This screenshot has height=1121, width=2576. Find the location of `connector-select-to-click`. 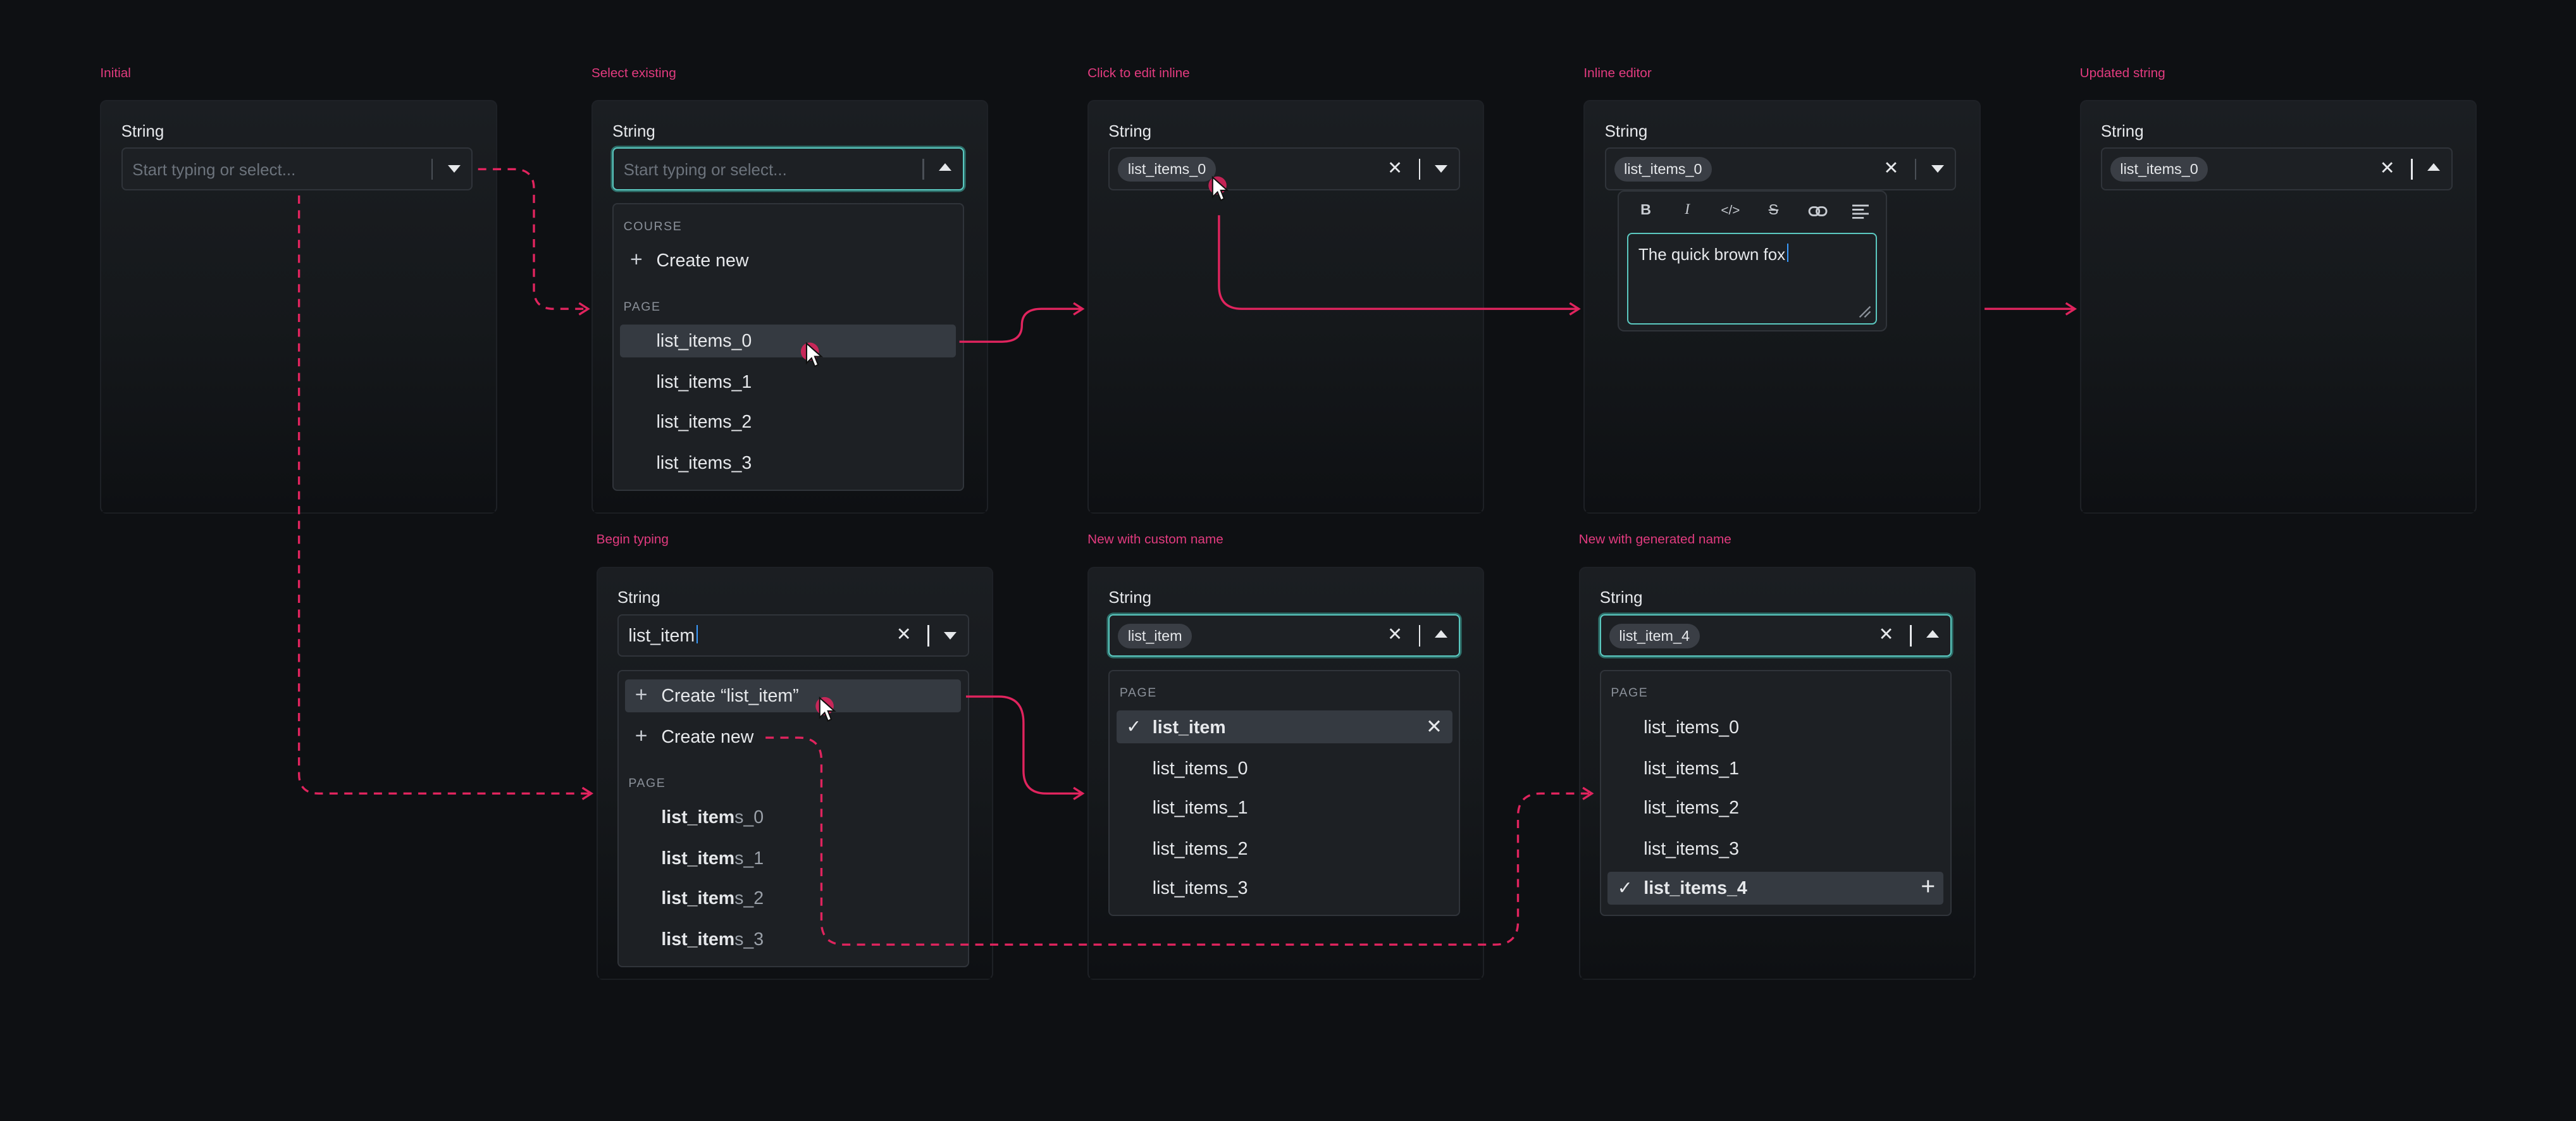

connector-select-to-click is located at coordinates (1021, 326).